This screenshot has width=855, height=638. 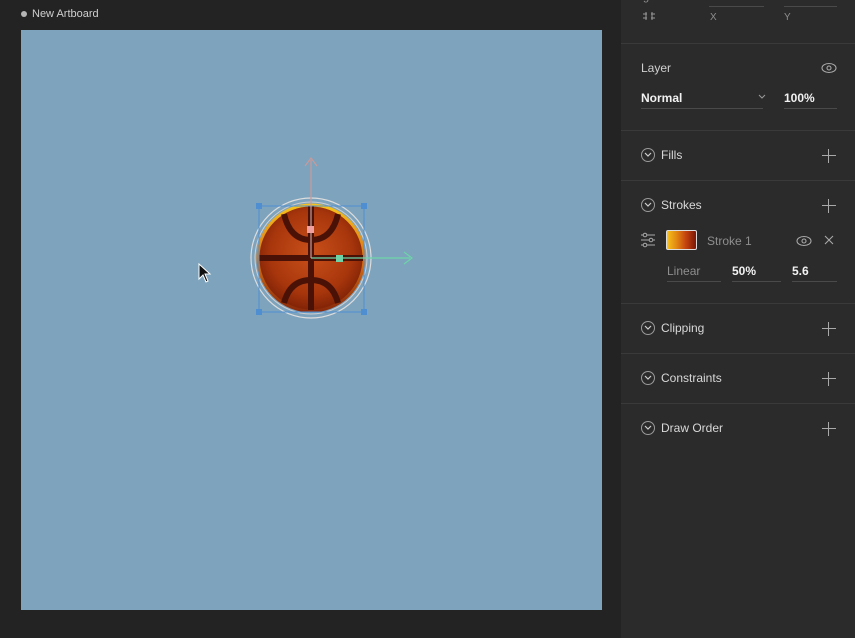 I want to click on section-strokes: Strokes, so click(x=671, y=205).